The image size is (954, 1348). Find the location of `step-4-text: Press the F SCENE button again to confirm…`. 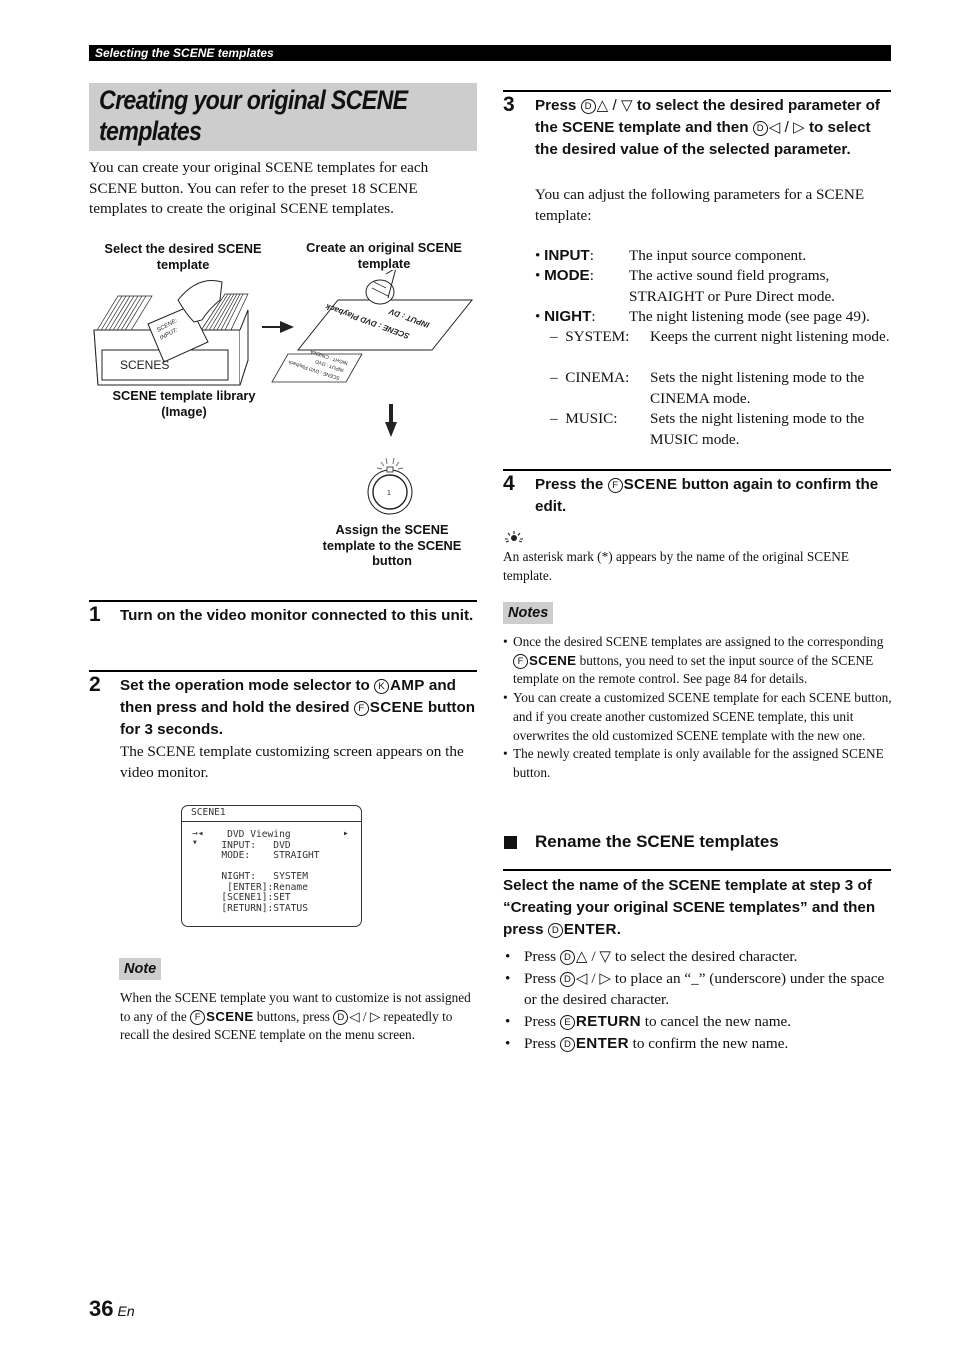

step-4-text: Press the F SCENE button again to confirm… is located at coordinates (714, 496).